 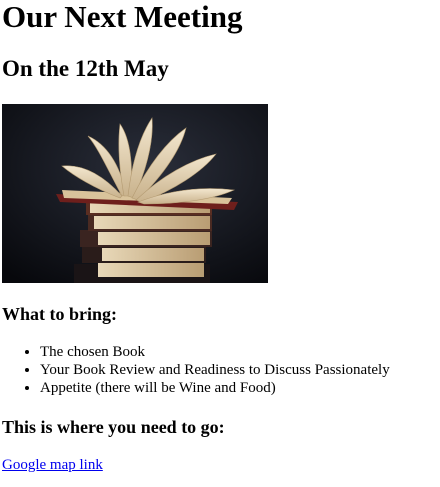 I want to click on google-map-link: Google map link, so click(x=52, y=465).